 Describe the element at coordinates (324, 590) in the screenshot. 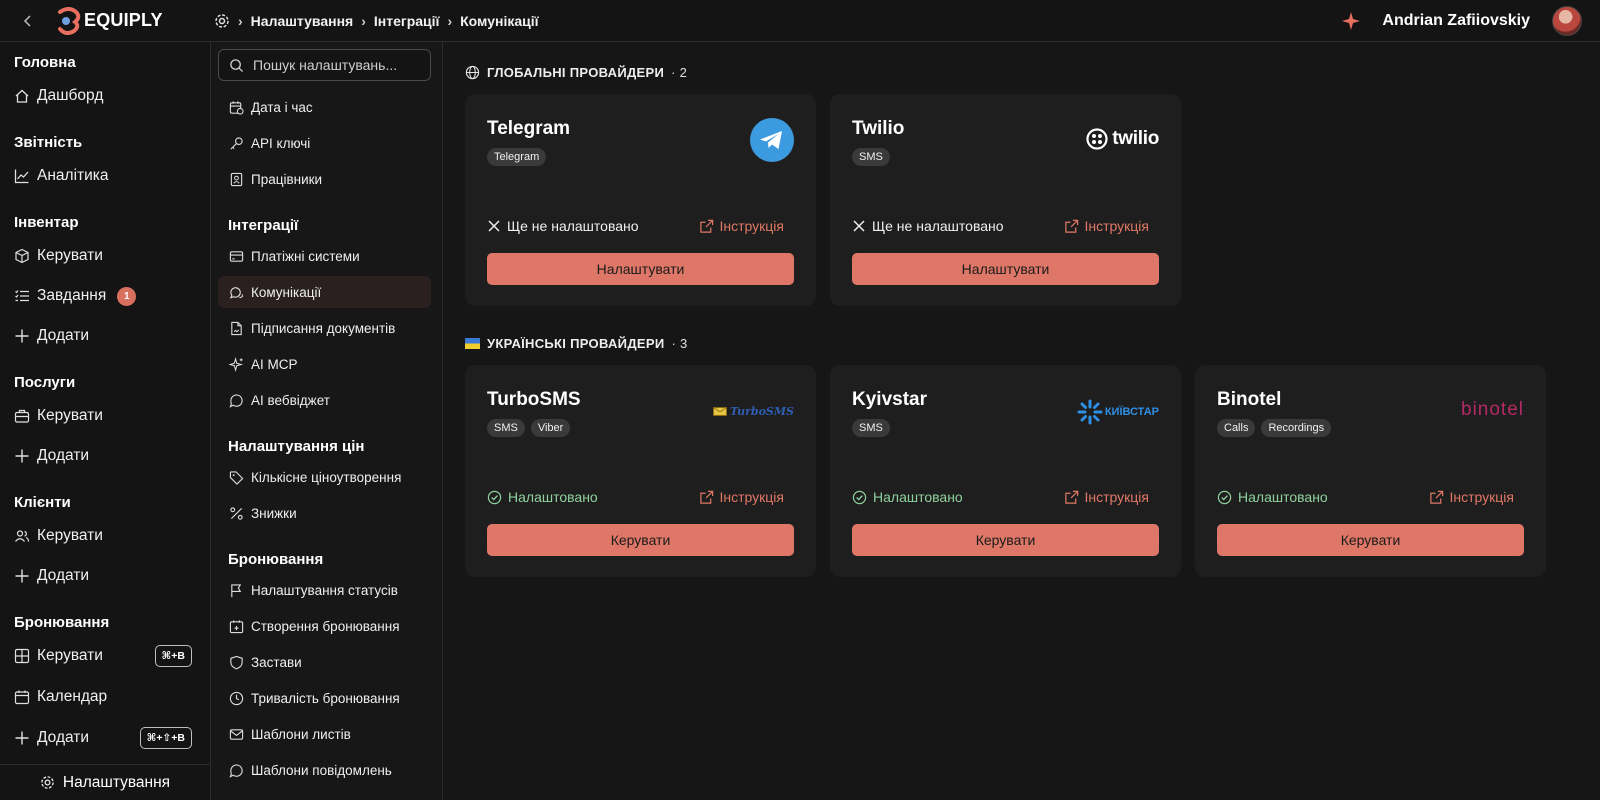

I see `settings-item-status-settings: Налаштування статусів` at that location.